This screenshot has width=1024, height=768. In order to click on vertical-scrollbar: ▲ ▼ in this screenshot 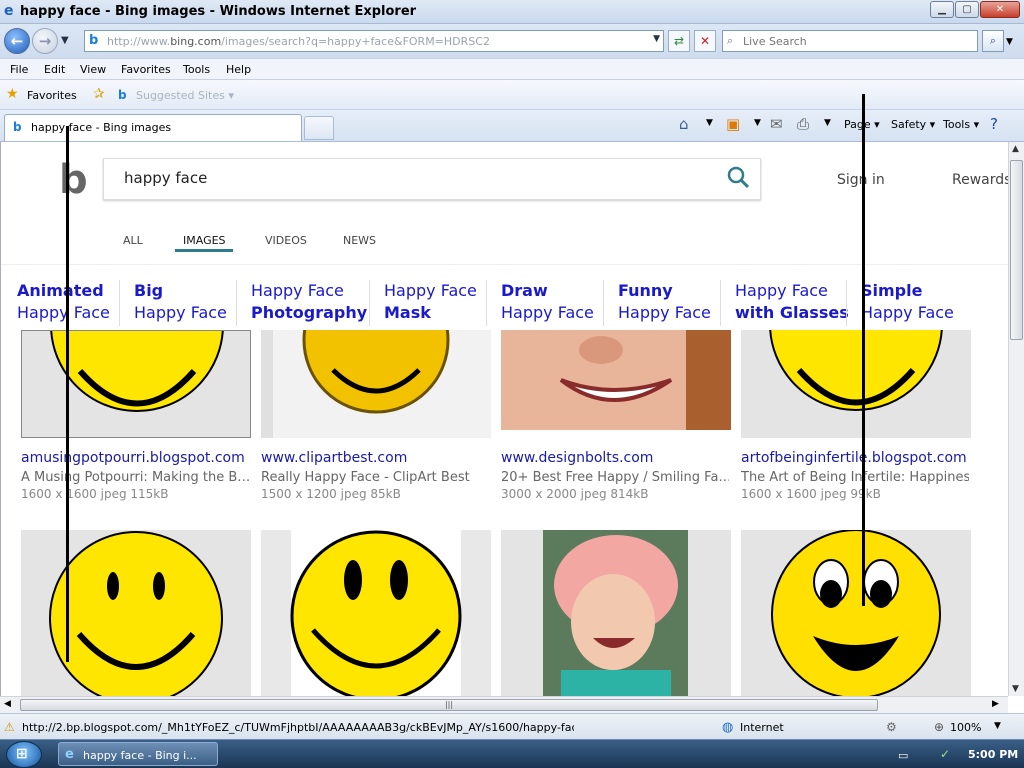, I will do `click(1016, 419)`.